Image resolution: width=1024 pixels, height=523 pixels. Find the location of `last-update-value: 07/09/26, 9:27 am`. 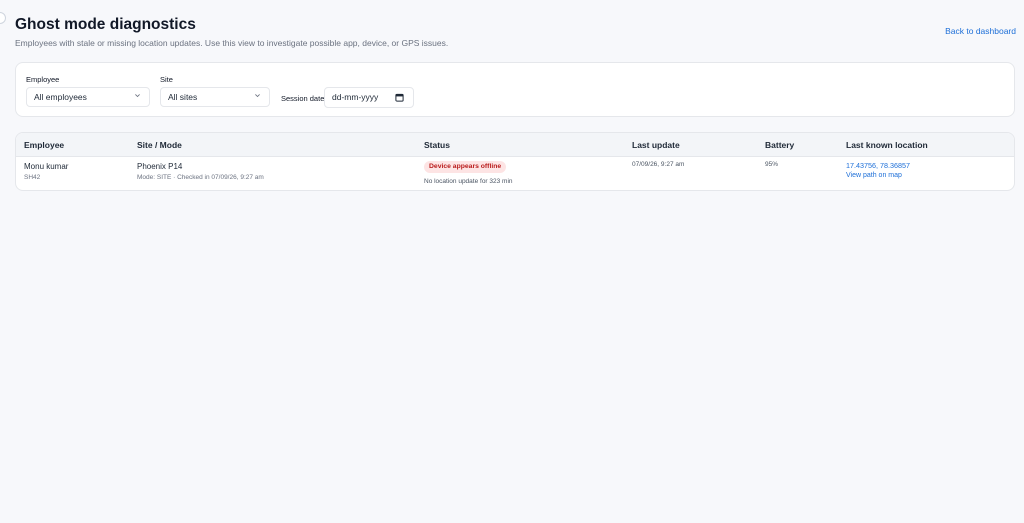

last-update-value: 07/09/26, 9:27 am is located at coordinates (658, 164).